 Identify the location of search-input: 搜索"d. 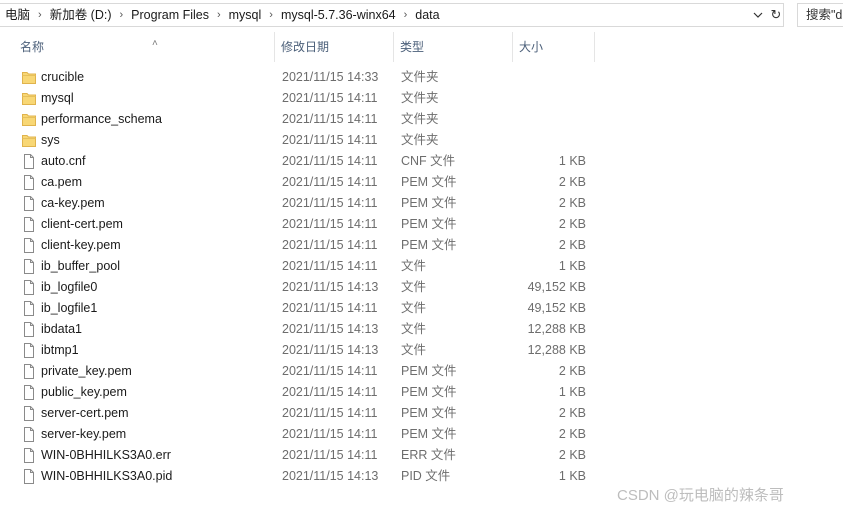
(820, 15).